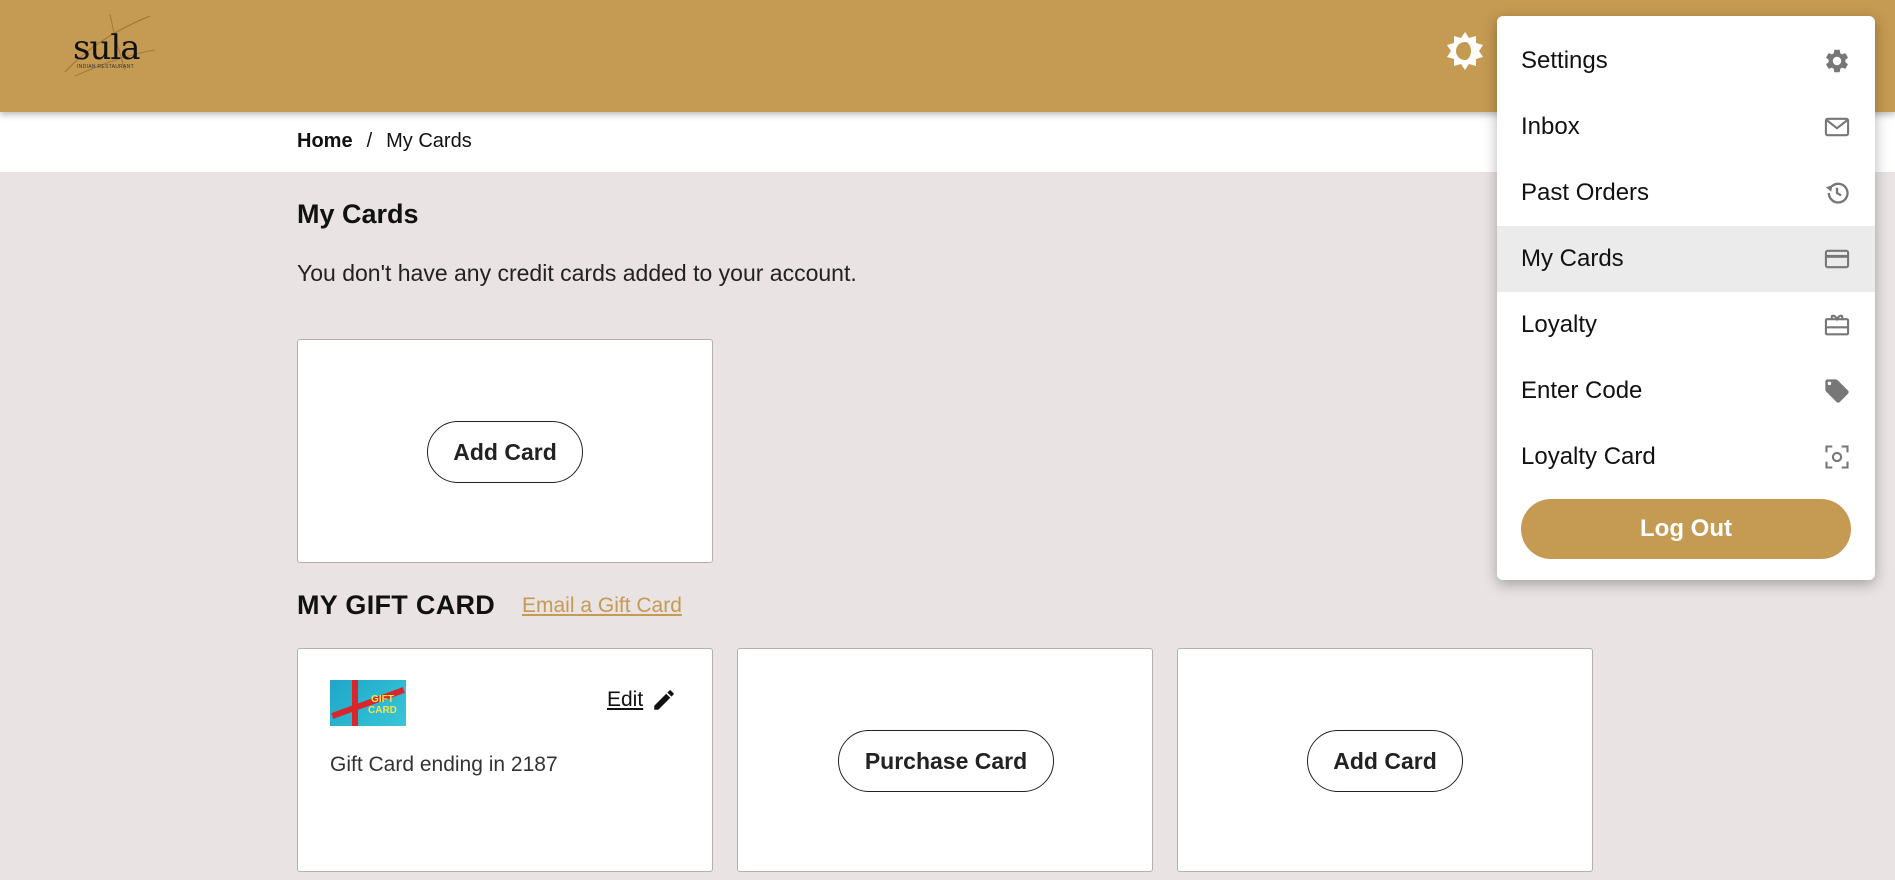 This screenshot has width=1895, height=880. Describe the element at coordinates (1686, 193) in the screenshot. I see `menu-item-past-orders: Past Orders` at that location.